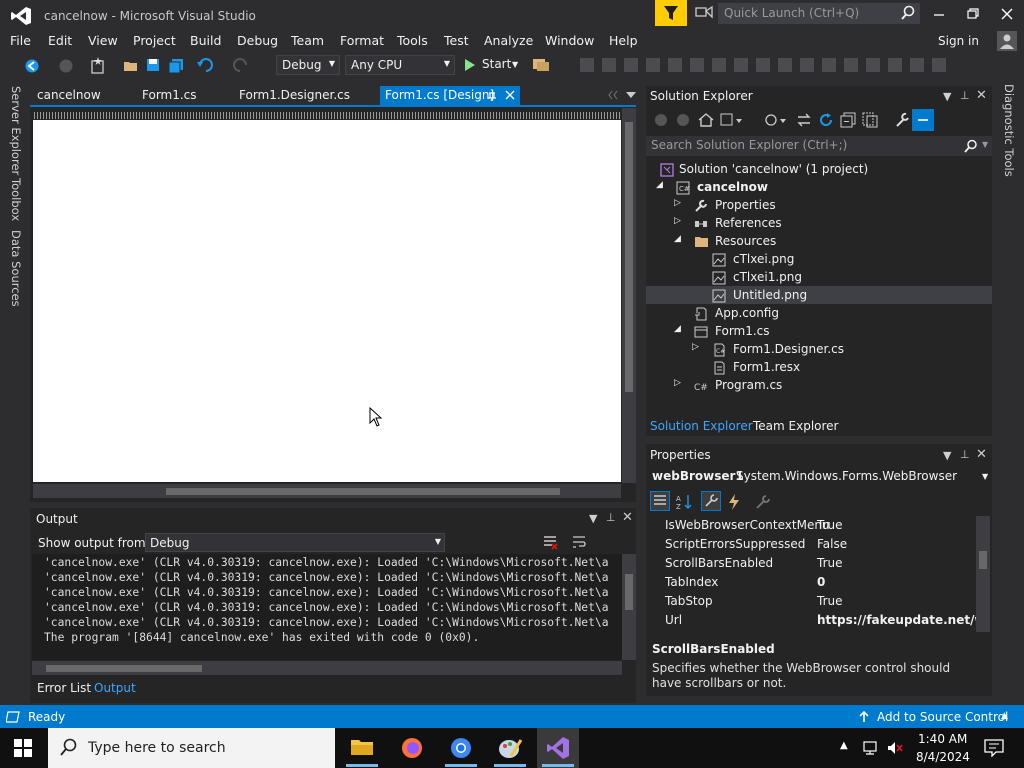 The image size is (1024, 768). Describe the element at coordinates (813, 582) in the screenshot. I see `property-row-tabindex: TabIndex 0` at that location.